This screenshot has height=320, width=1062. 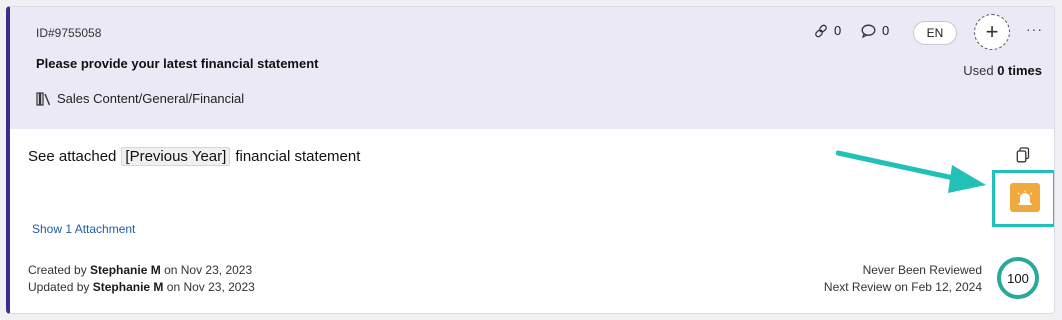 I want to click on created-by: Stephanie M, so click(x=125, y=270).